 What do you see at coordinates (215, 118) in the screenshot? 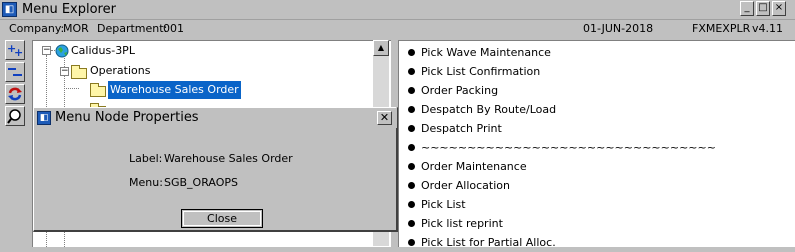
I see `dialog-titlebar: ◧ Menu Node Properties ✕` at bounding box center [215, 118].